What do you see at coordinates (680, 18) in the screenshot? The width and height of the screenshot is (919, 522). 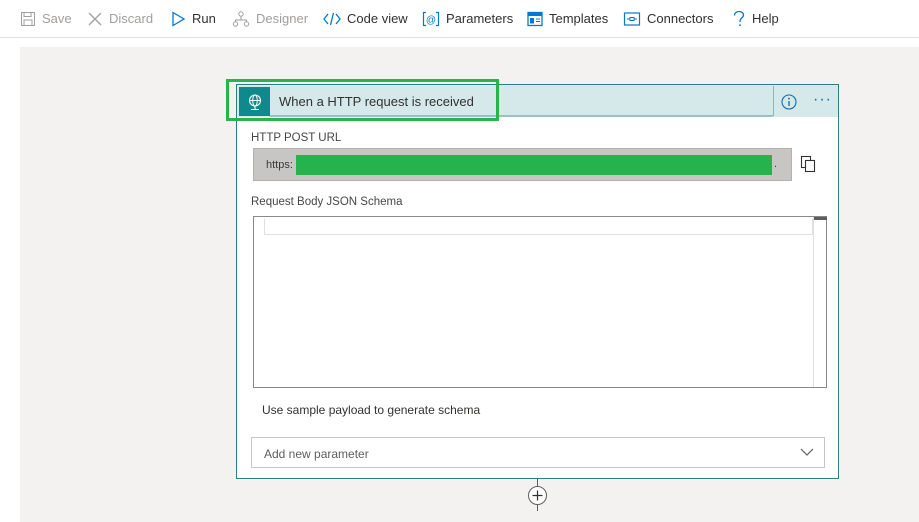 I see `connectors-label: Connectors` at bounding box center [680, 18].